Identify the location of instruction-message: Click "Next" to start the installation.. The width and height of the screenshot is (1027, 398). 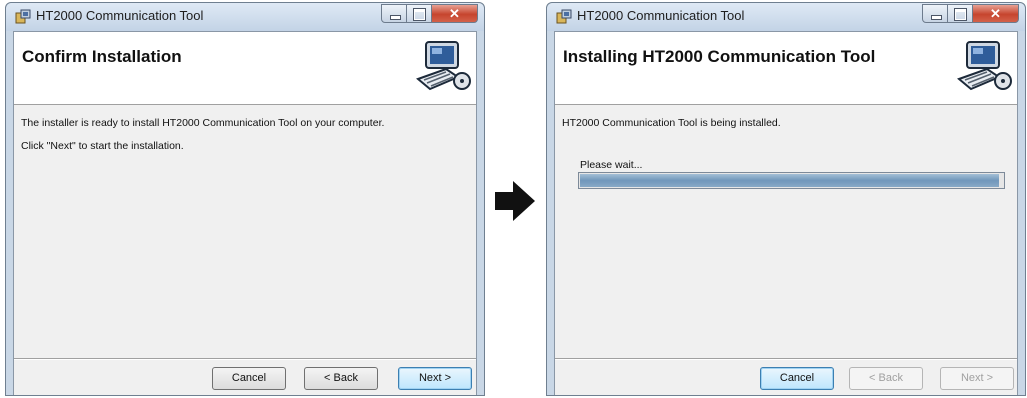
(102, 146).